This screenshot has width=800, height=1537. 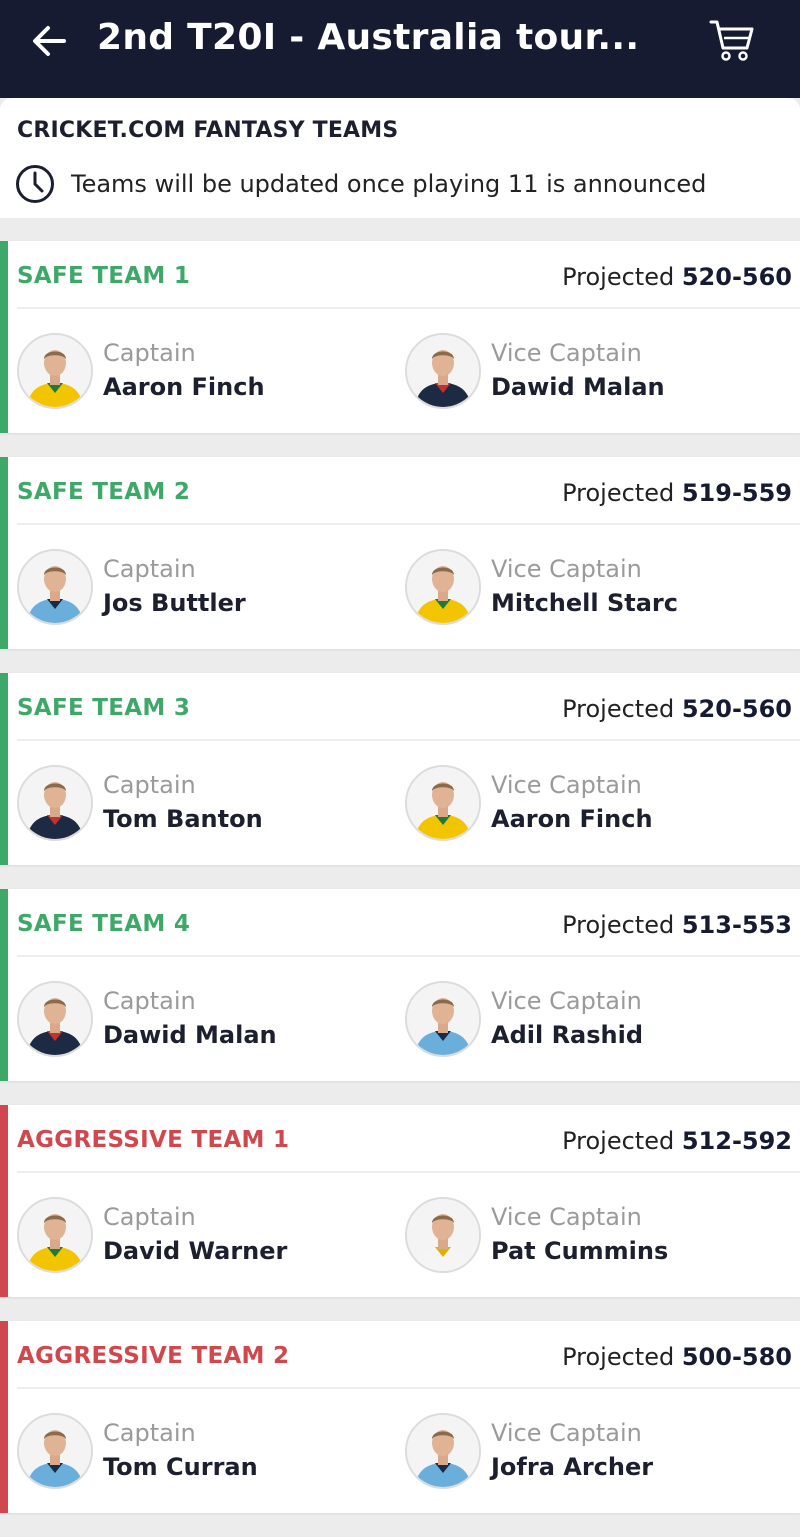 I want to click on projected-range: 500-580, so click(x=736, y=1357).